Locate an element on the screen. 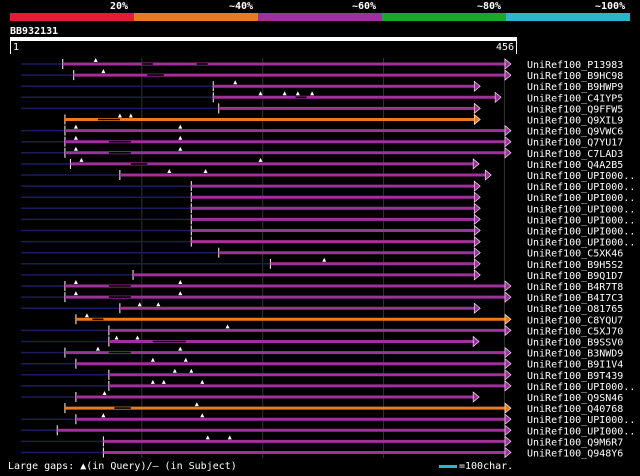 This screenshot has height=476, width=640. hit-label: UniRef100_P13983 is located at coordinates (575, 65).